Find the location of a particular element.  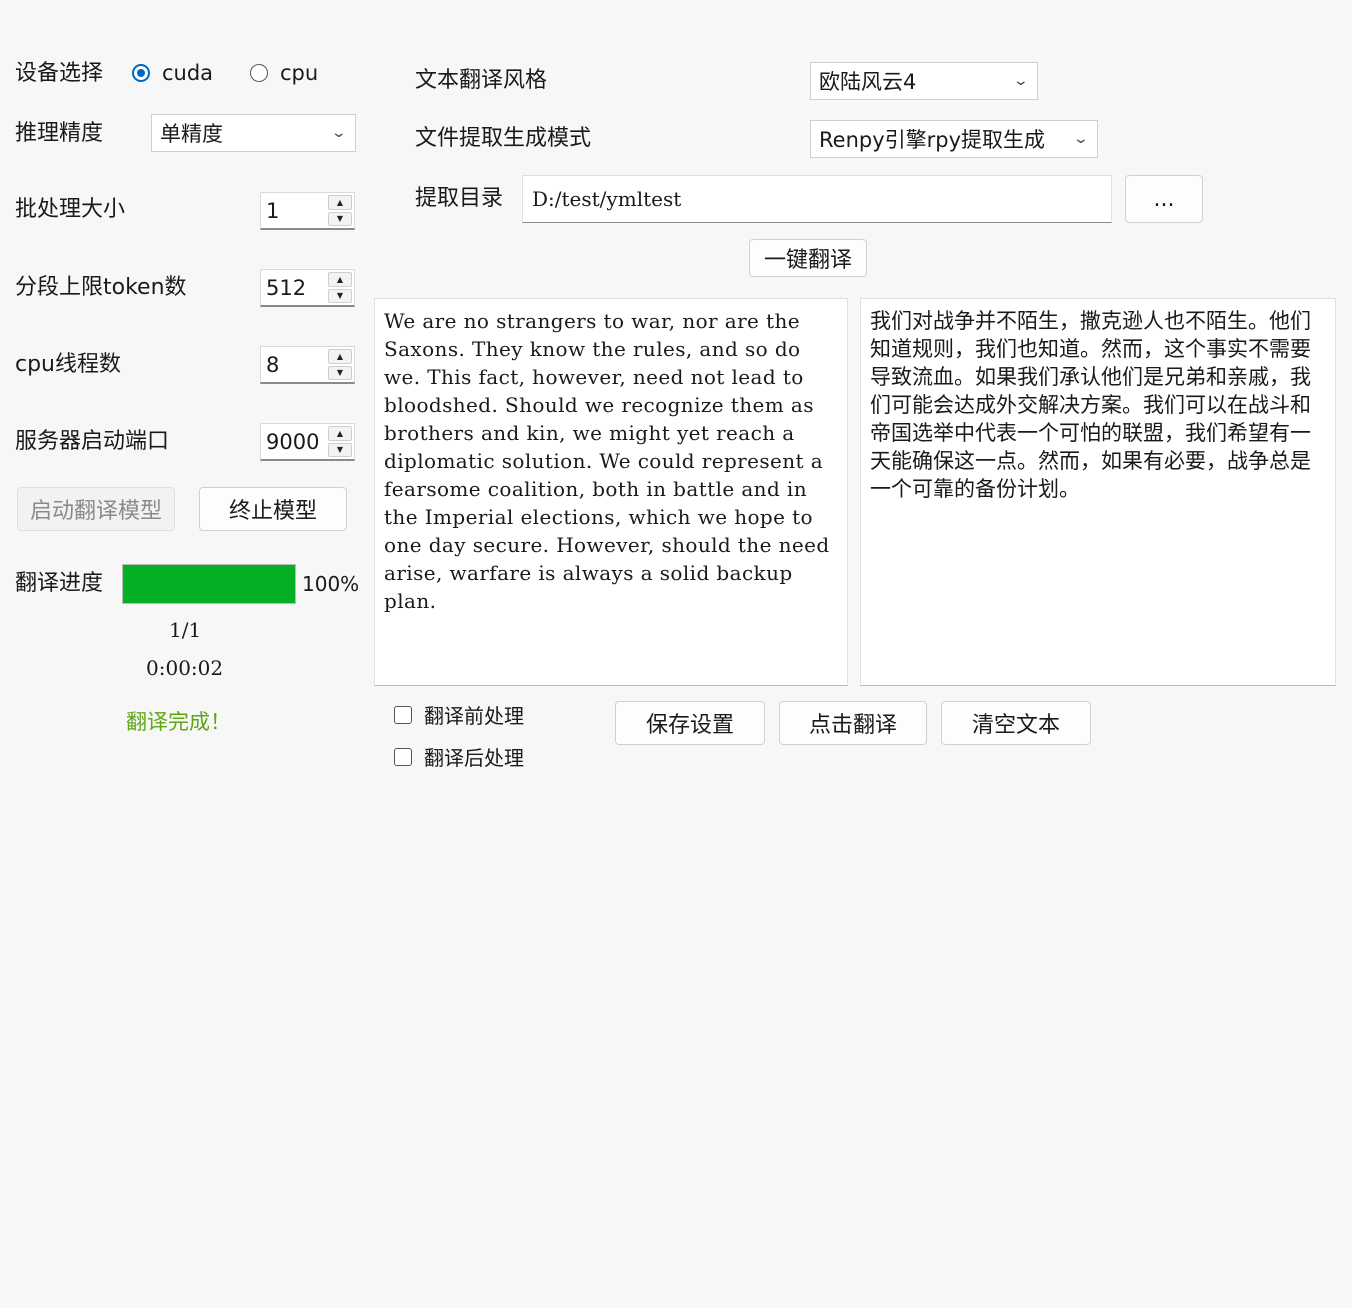

server-port-spinbox: 9000 ▲ ▼ is located at coordinates (307, 442).